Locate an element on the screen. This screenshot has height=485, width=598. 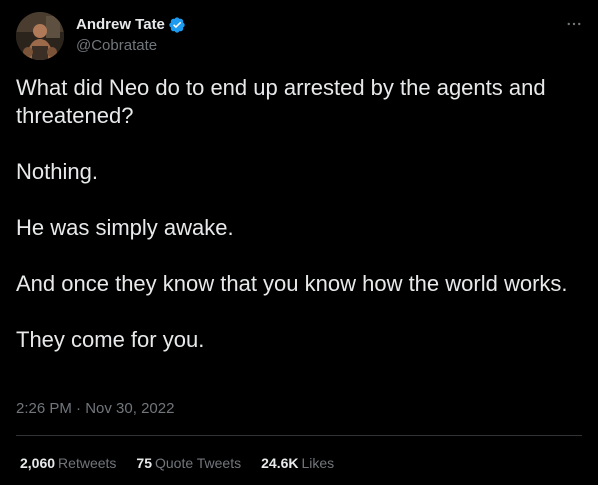
display-name: Andrew Tate is located at coordinates (120, 25).